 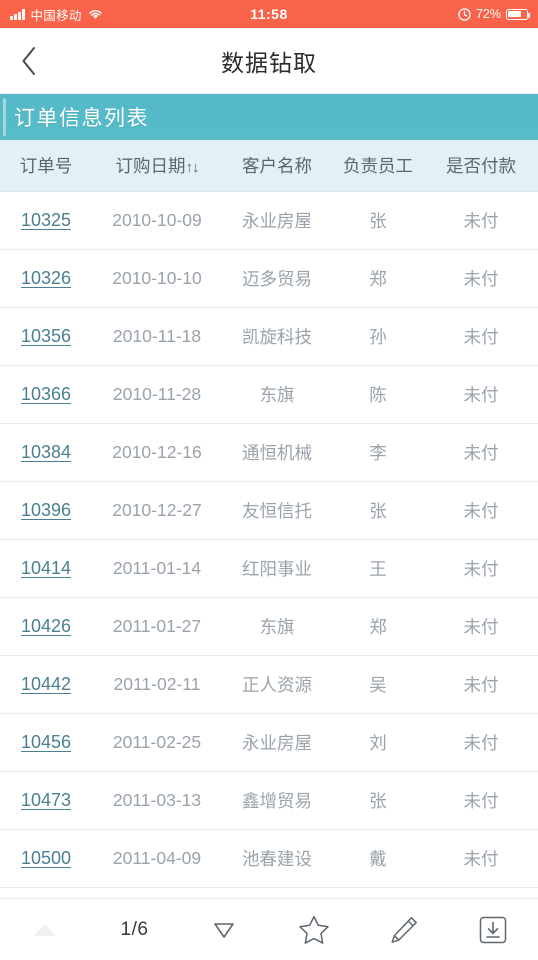 I want to click on order-id-link: 10414, so click(x=46, y=568).